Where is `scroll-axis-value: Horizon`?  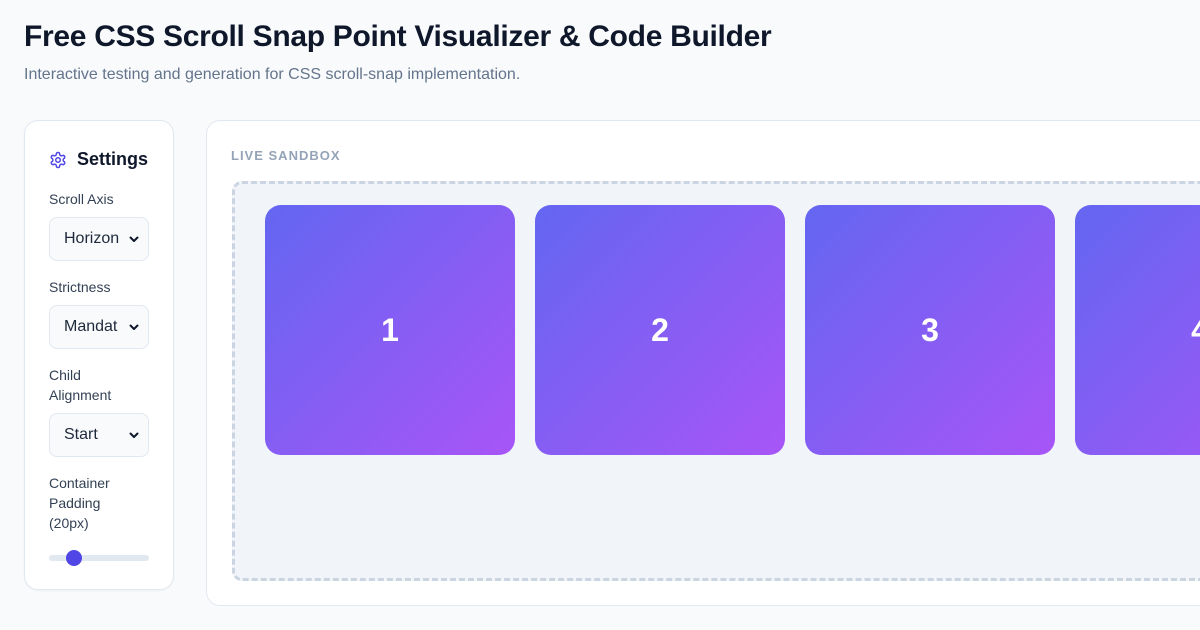
scroll-axis-value: Horizon is located at coordinates (92, 238).